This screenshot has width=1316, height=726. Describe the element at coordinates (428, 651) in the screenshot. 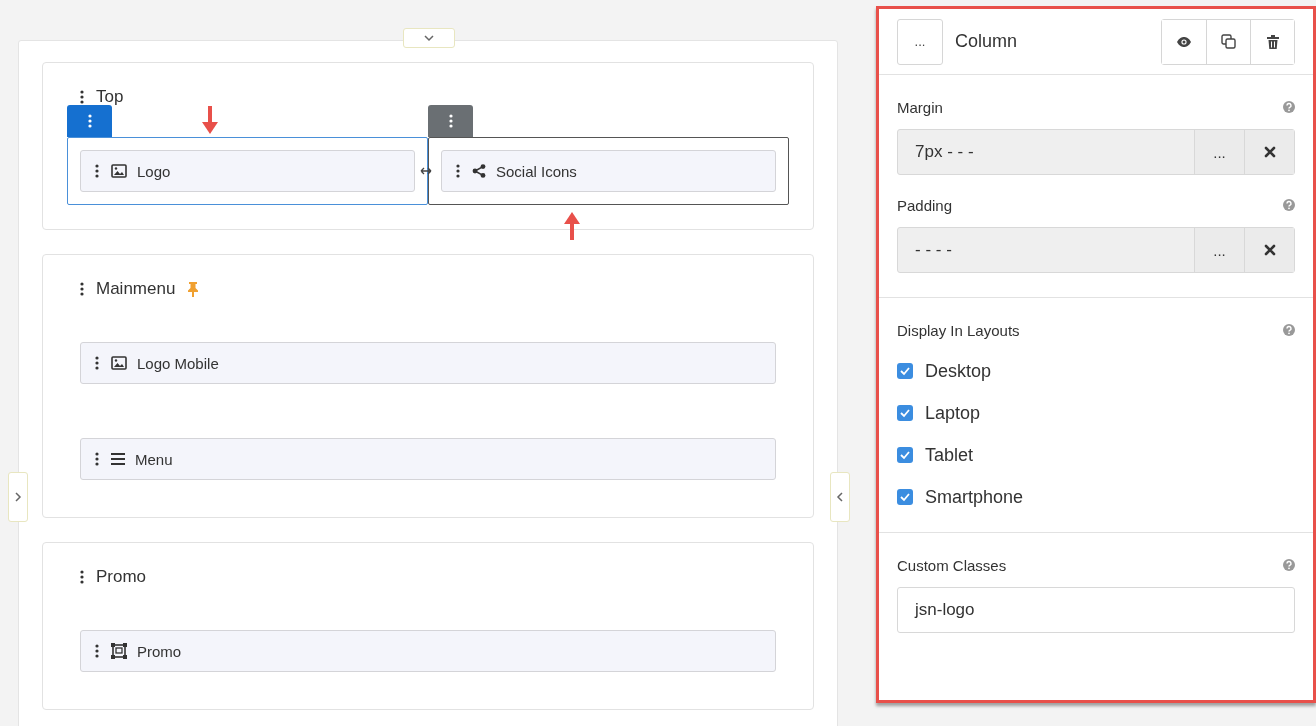

I see `content-block: Promo` at that location.